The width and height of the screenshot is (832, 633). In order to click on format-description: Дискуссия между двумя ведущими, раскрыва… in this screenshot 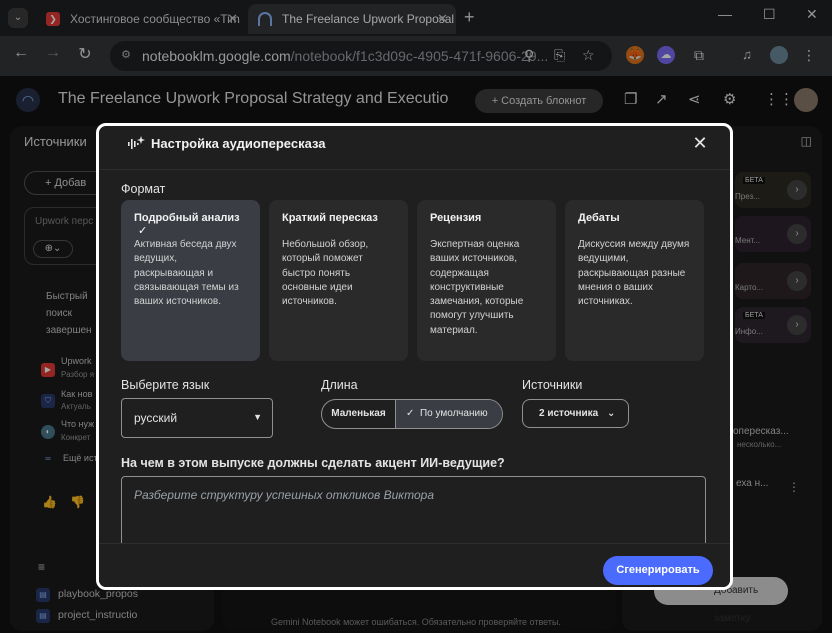, I will do `click(634, 273)`.